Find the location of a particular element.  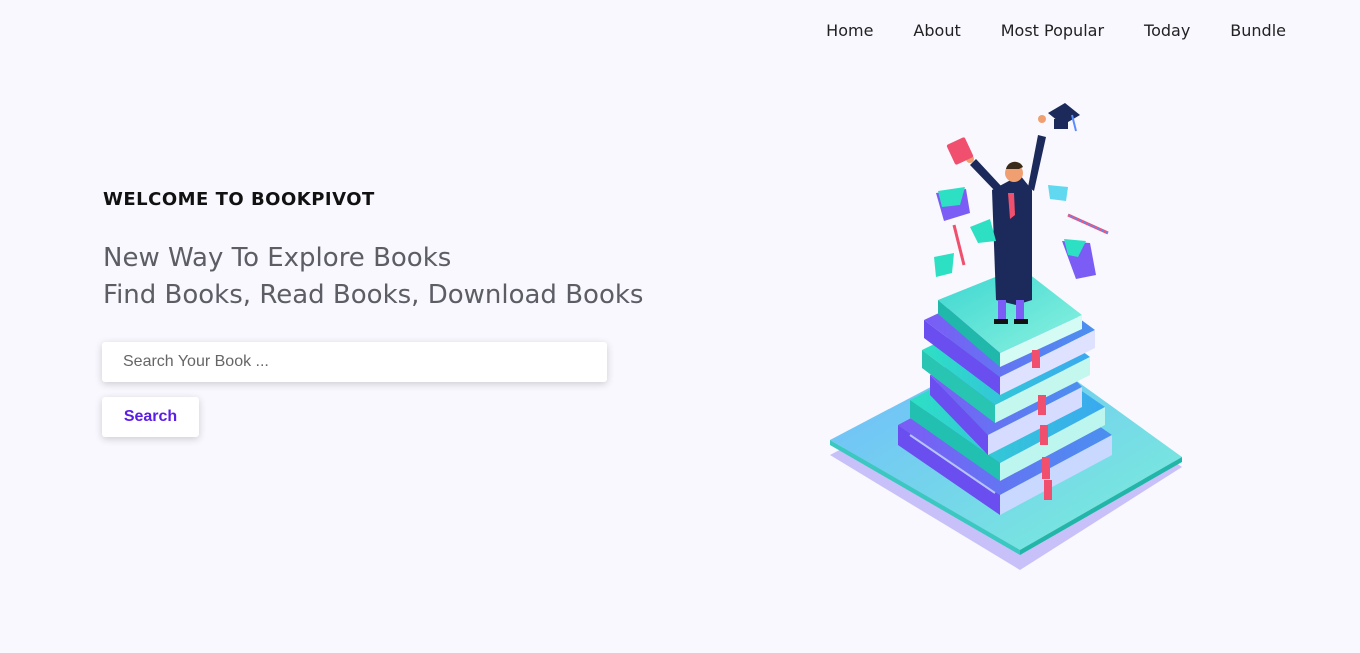

welcome-heading: WELCOME TO BOOKPIVOT is located at coordinates (239, 199).